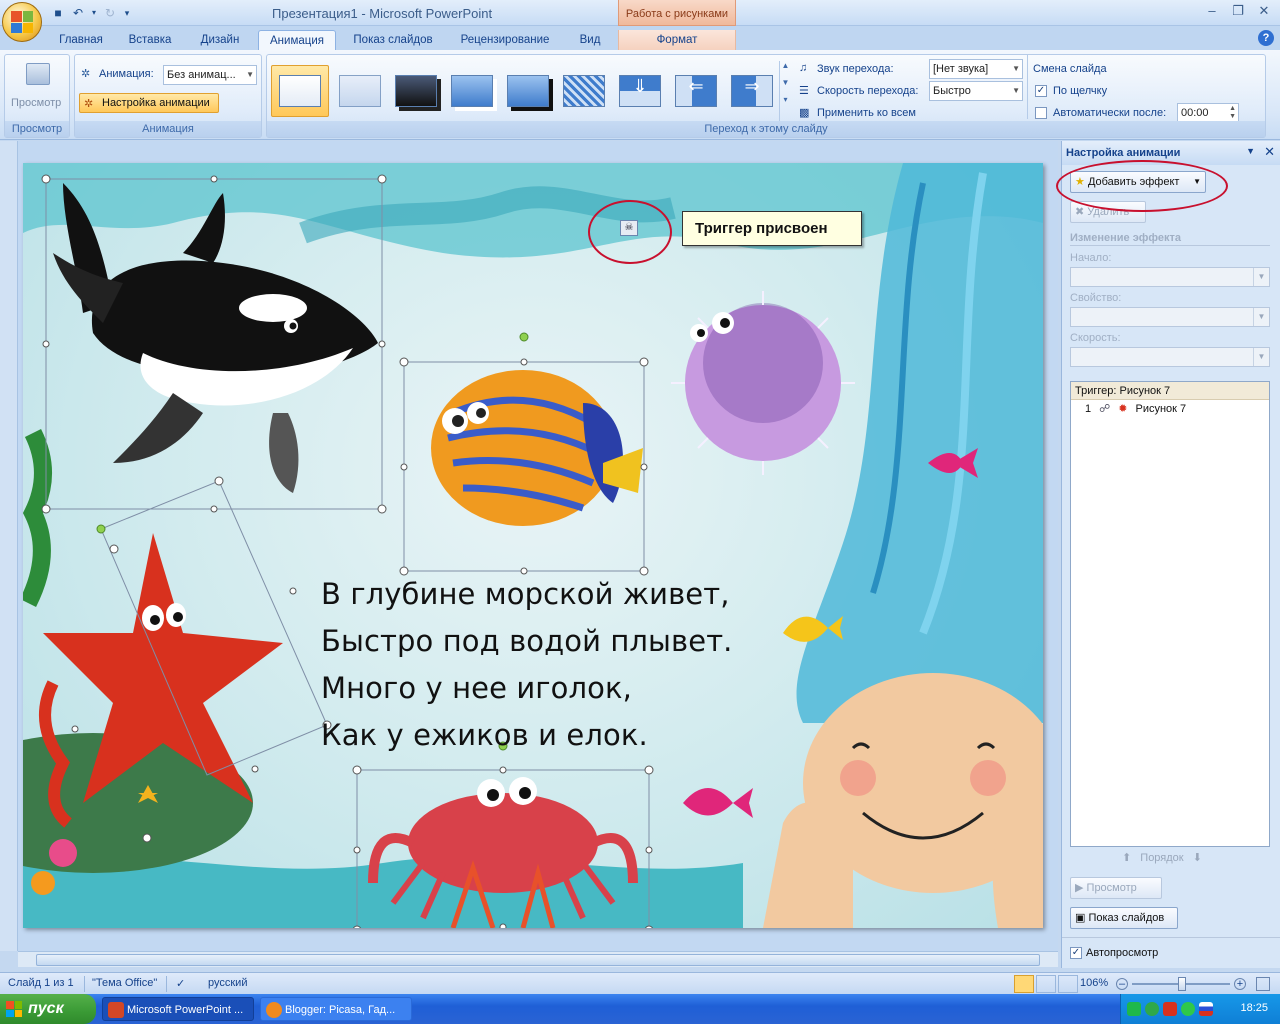  What do you see at coordinates (1024, 984) in the screenshot?
I see `normal-view-icon` at bounding box center [1024, 984].